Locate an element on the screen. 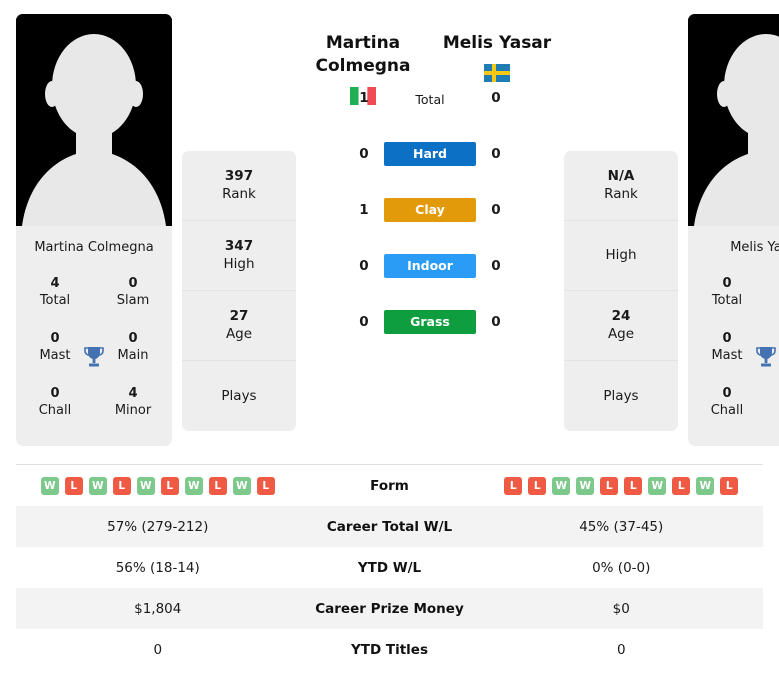 Image resolution: width=779 pixels, height=699 pixels. form-badges-left: WLWLWLWLWL is located at coordinates (158, 485).